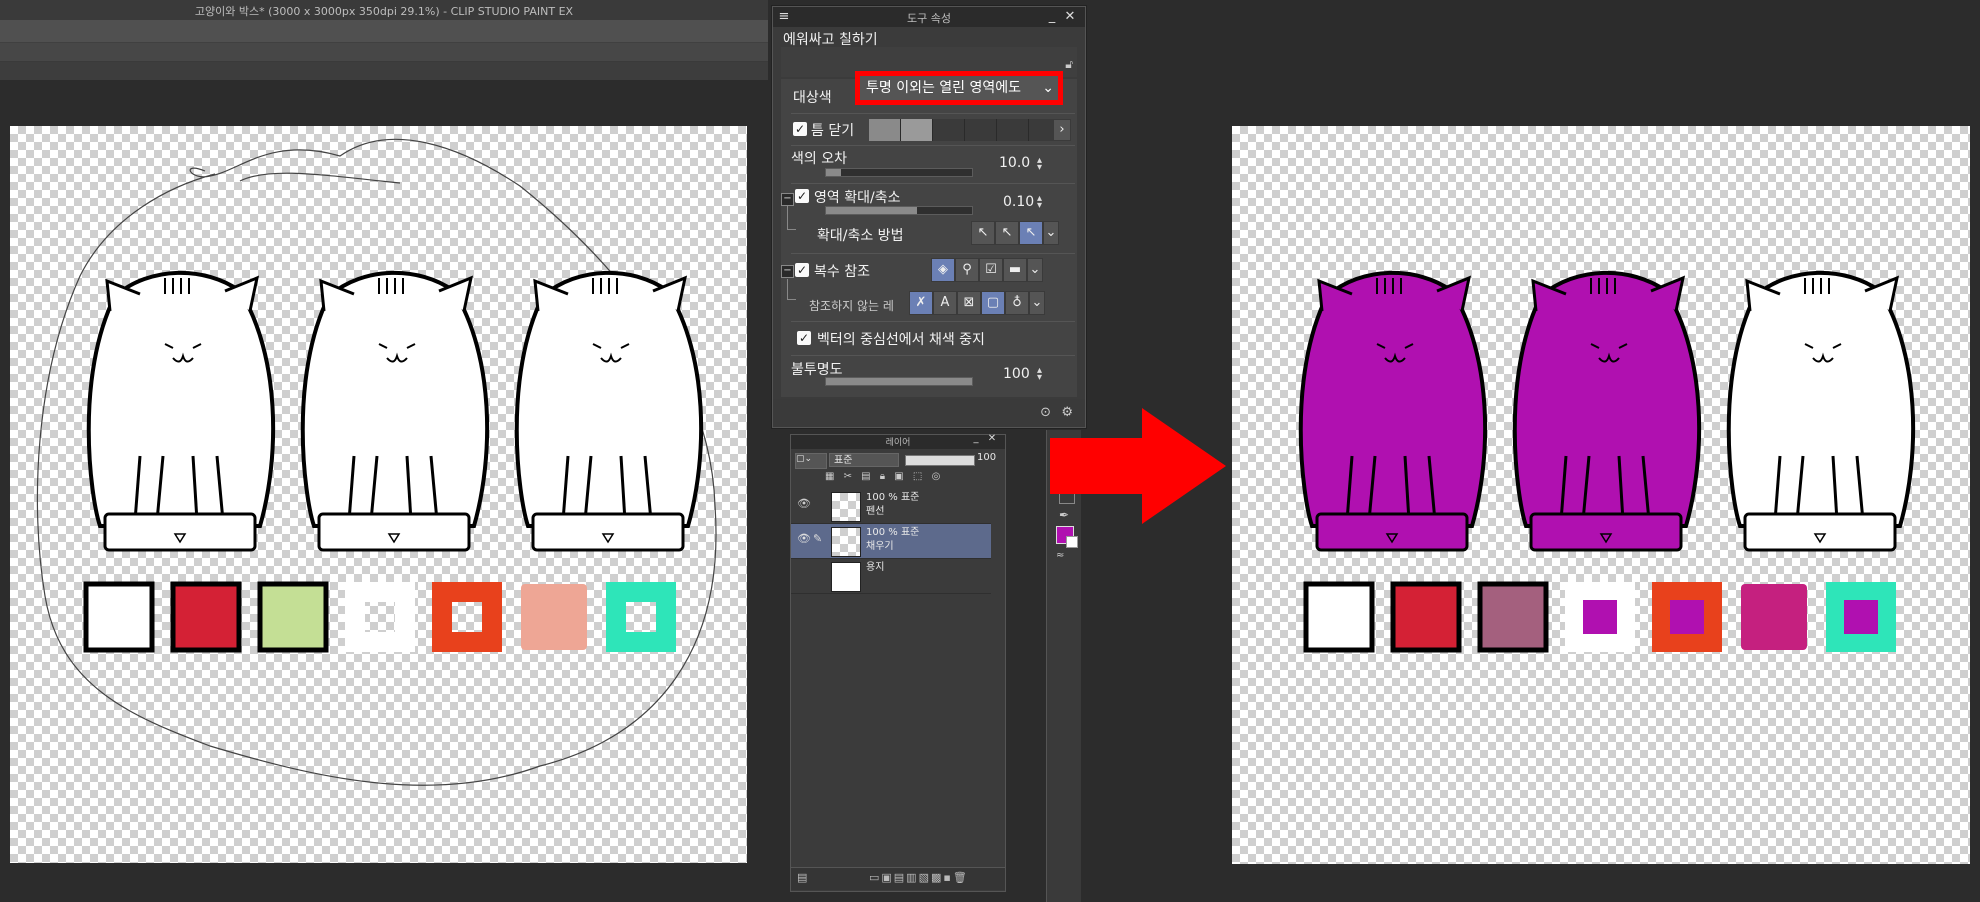 Image resolution: width=1980 pixels, height=902 pixels. I want to click on exclude-draft-icon: ✗, so click(921, 303).